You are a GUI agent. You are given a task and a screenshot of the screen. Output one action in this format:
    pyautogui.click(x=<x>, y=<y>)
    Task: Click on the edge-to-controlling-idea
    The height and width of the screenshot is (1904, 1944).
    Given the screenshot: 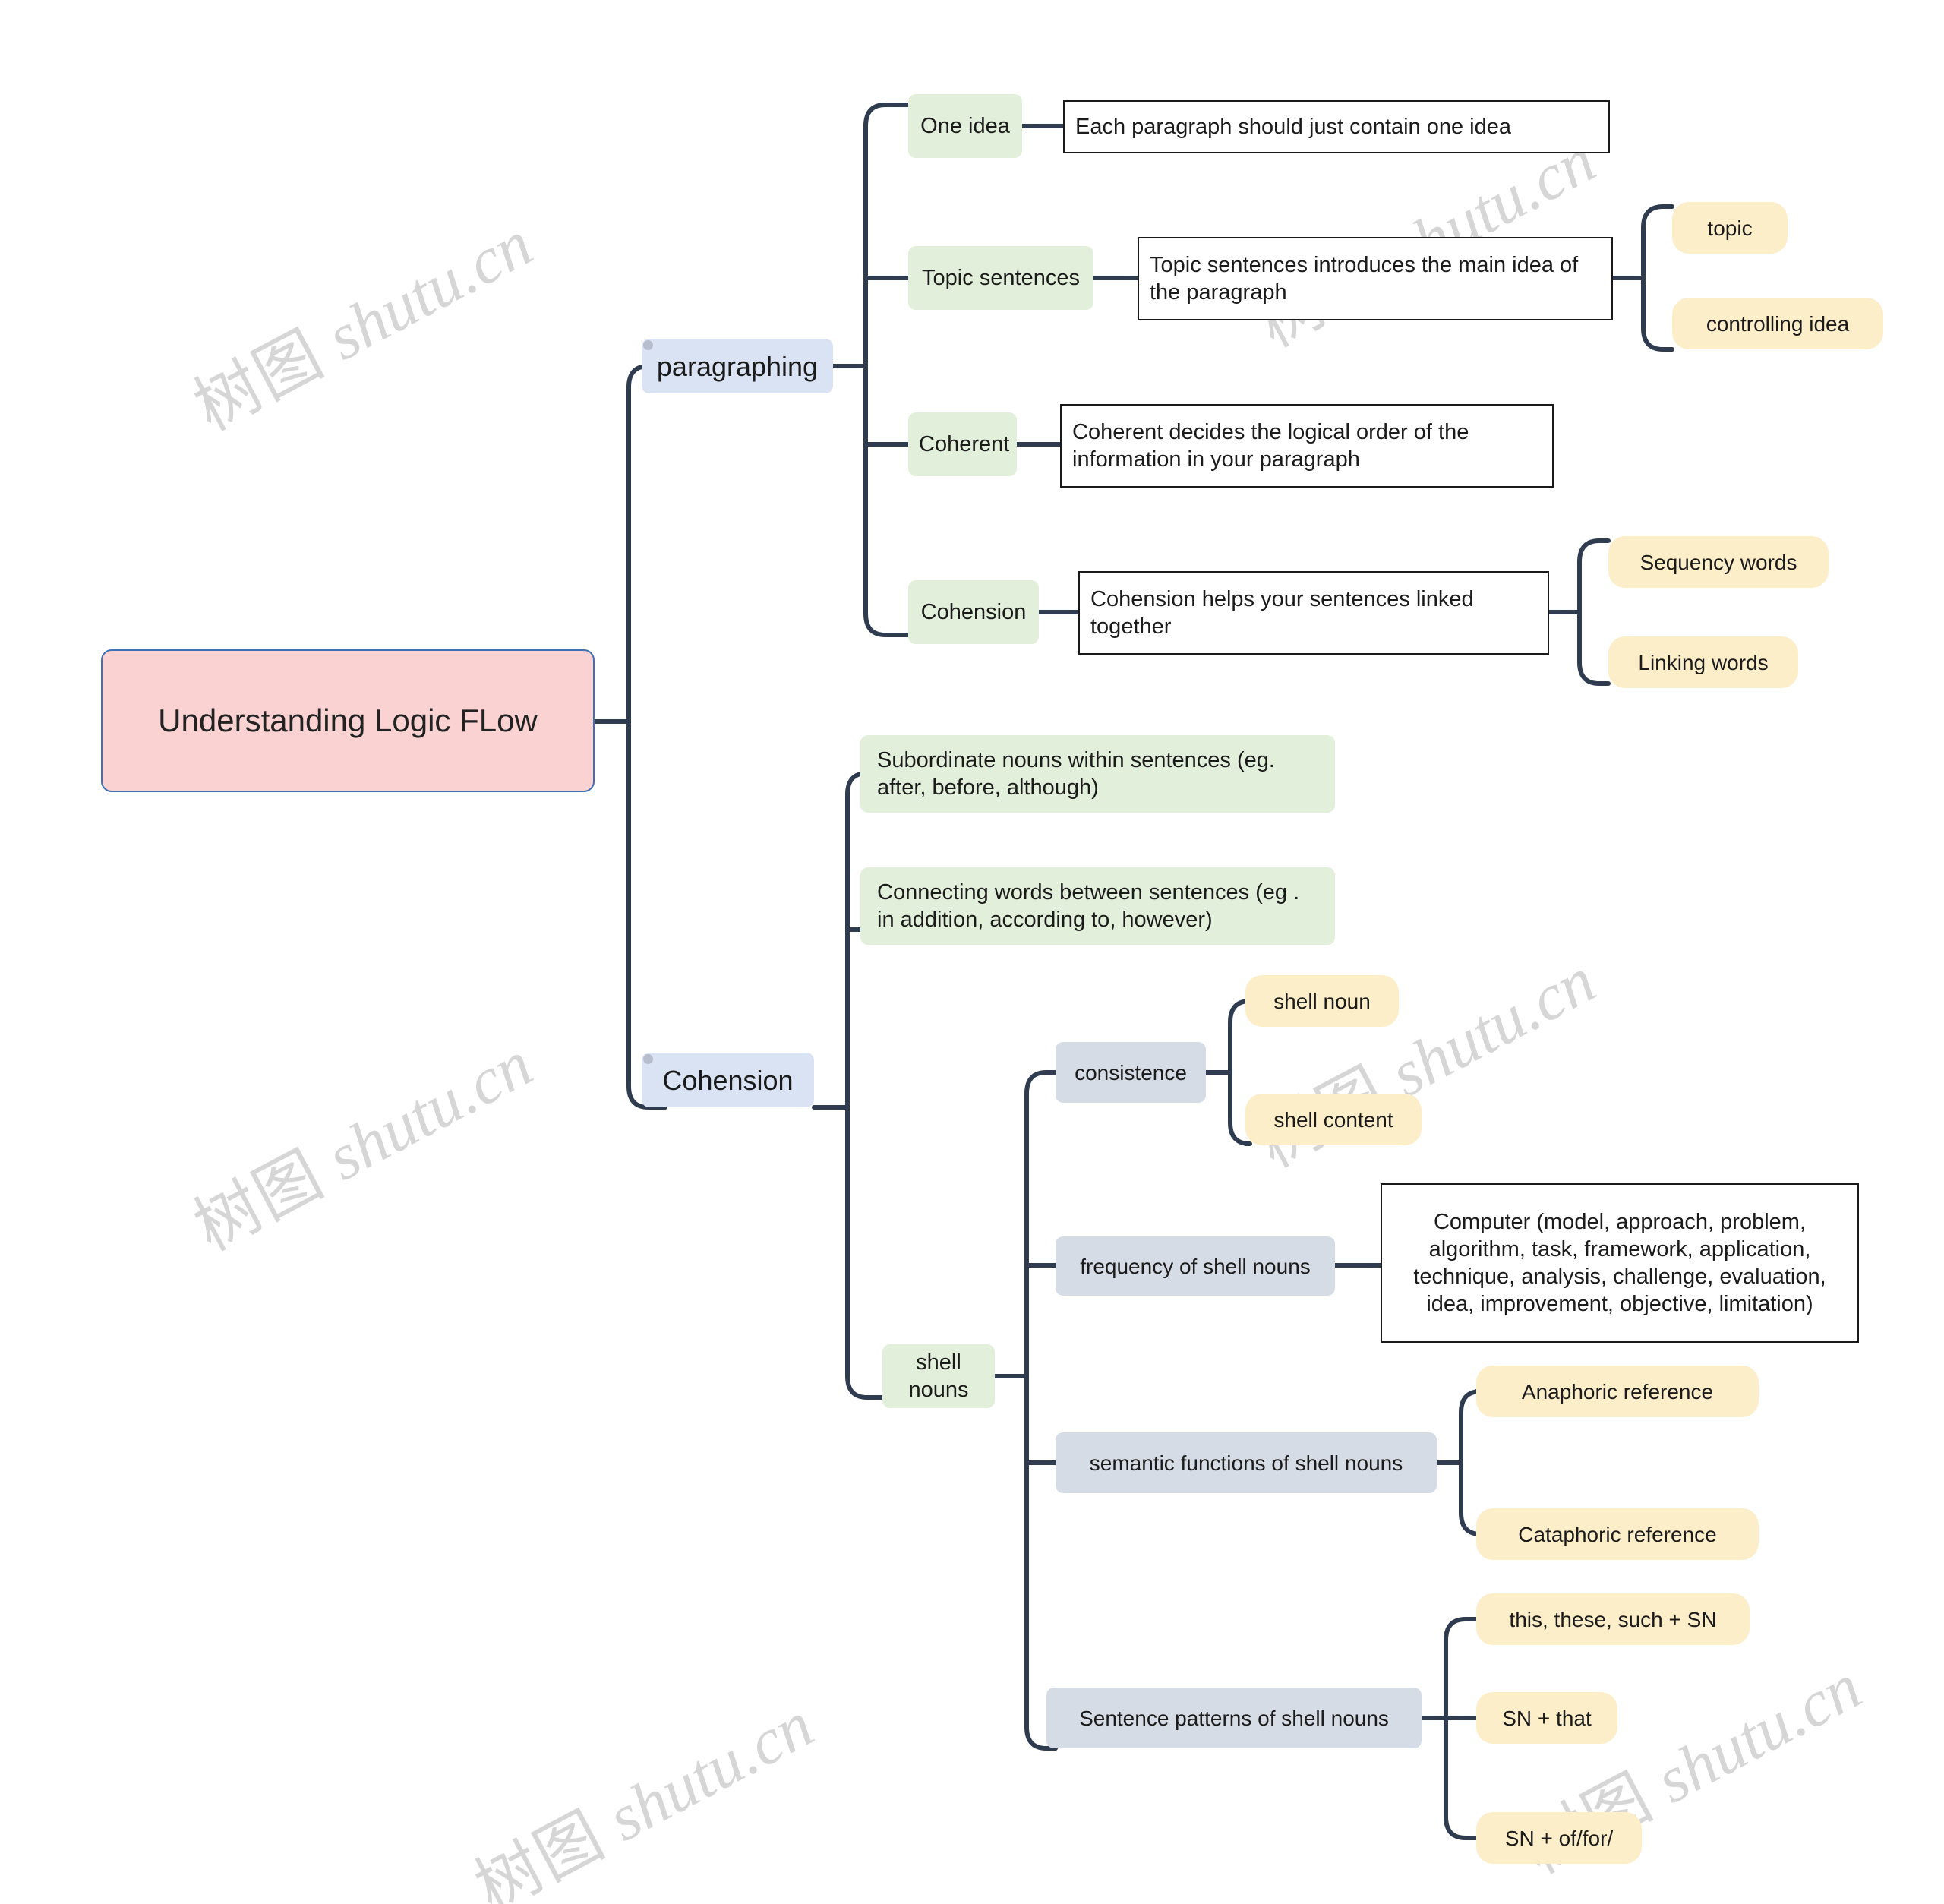 What is the action you would take?
    pyautogui.click(x=1657, y=339)
    